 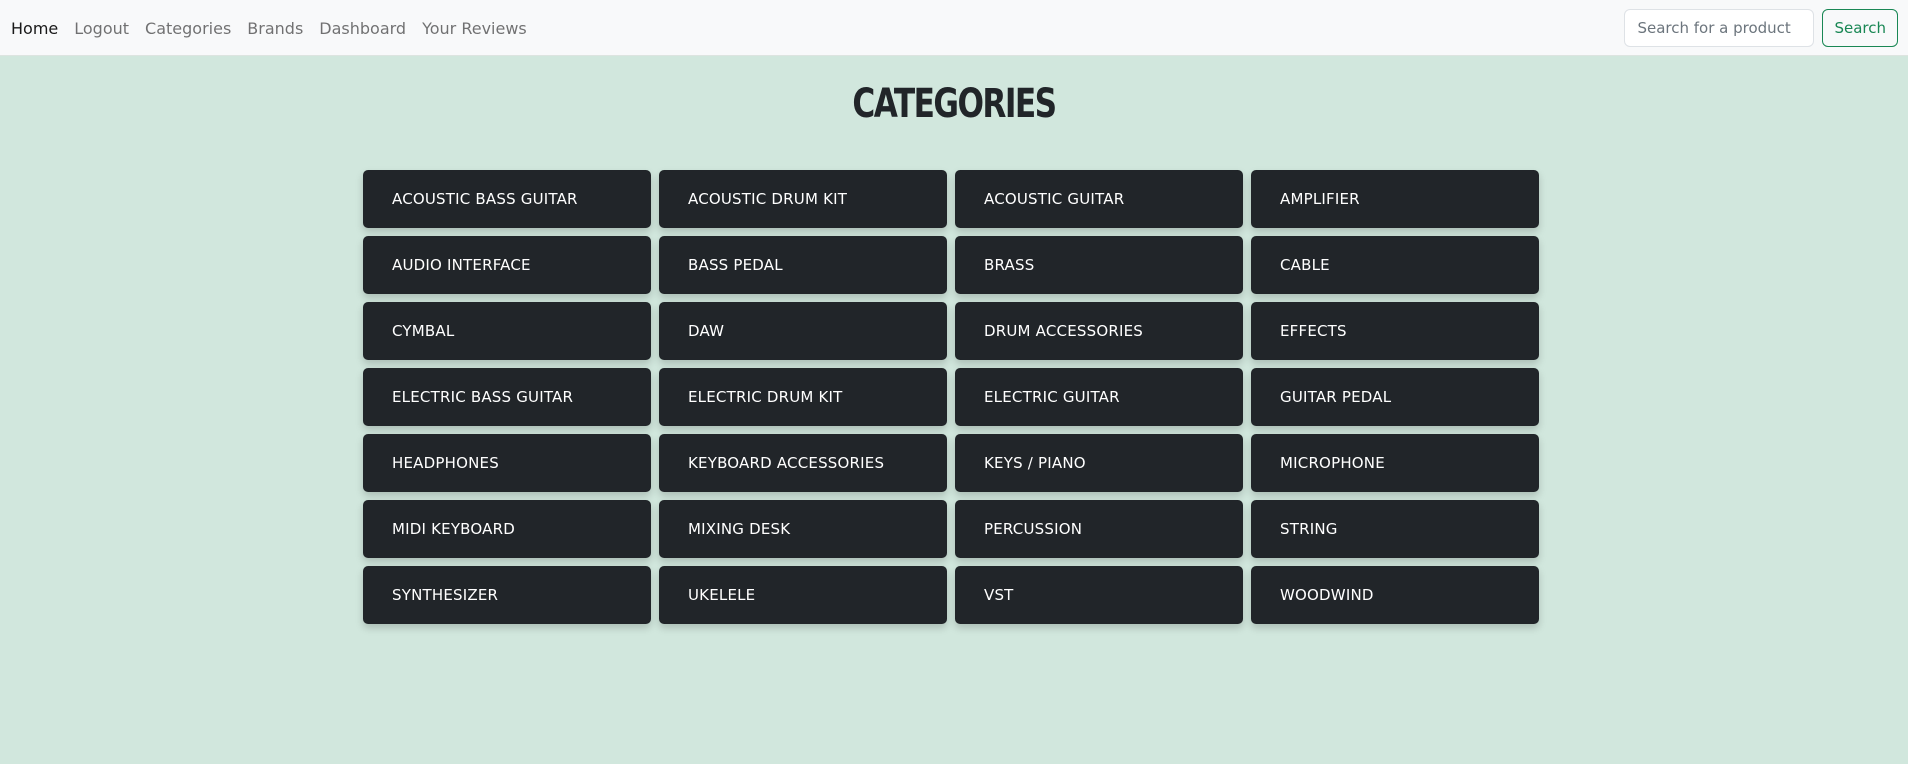 I want to click on category-button: MICROPHONE, so click(x=1395, y=463).